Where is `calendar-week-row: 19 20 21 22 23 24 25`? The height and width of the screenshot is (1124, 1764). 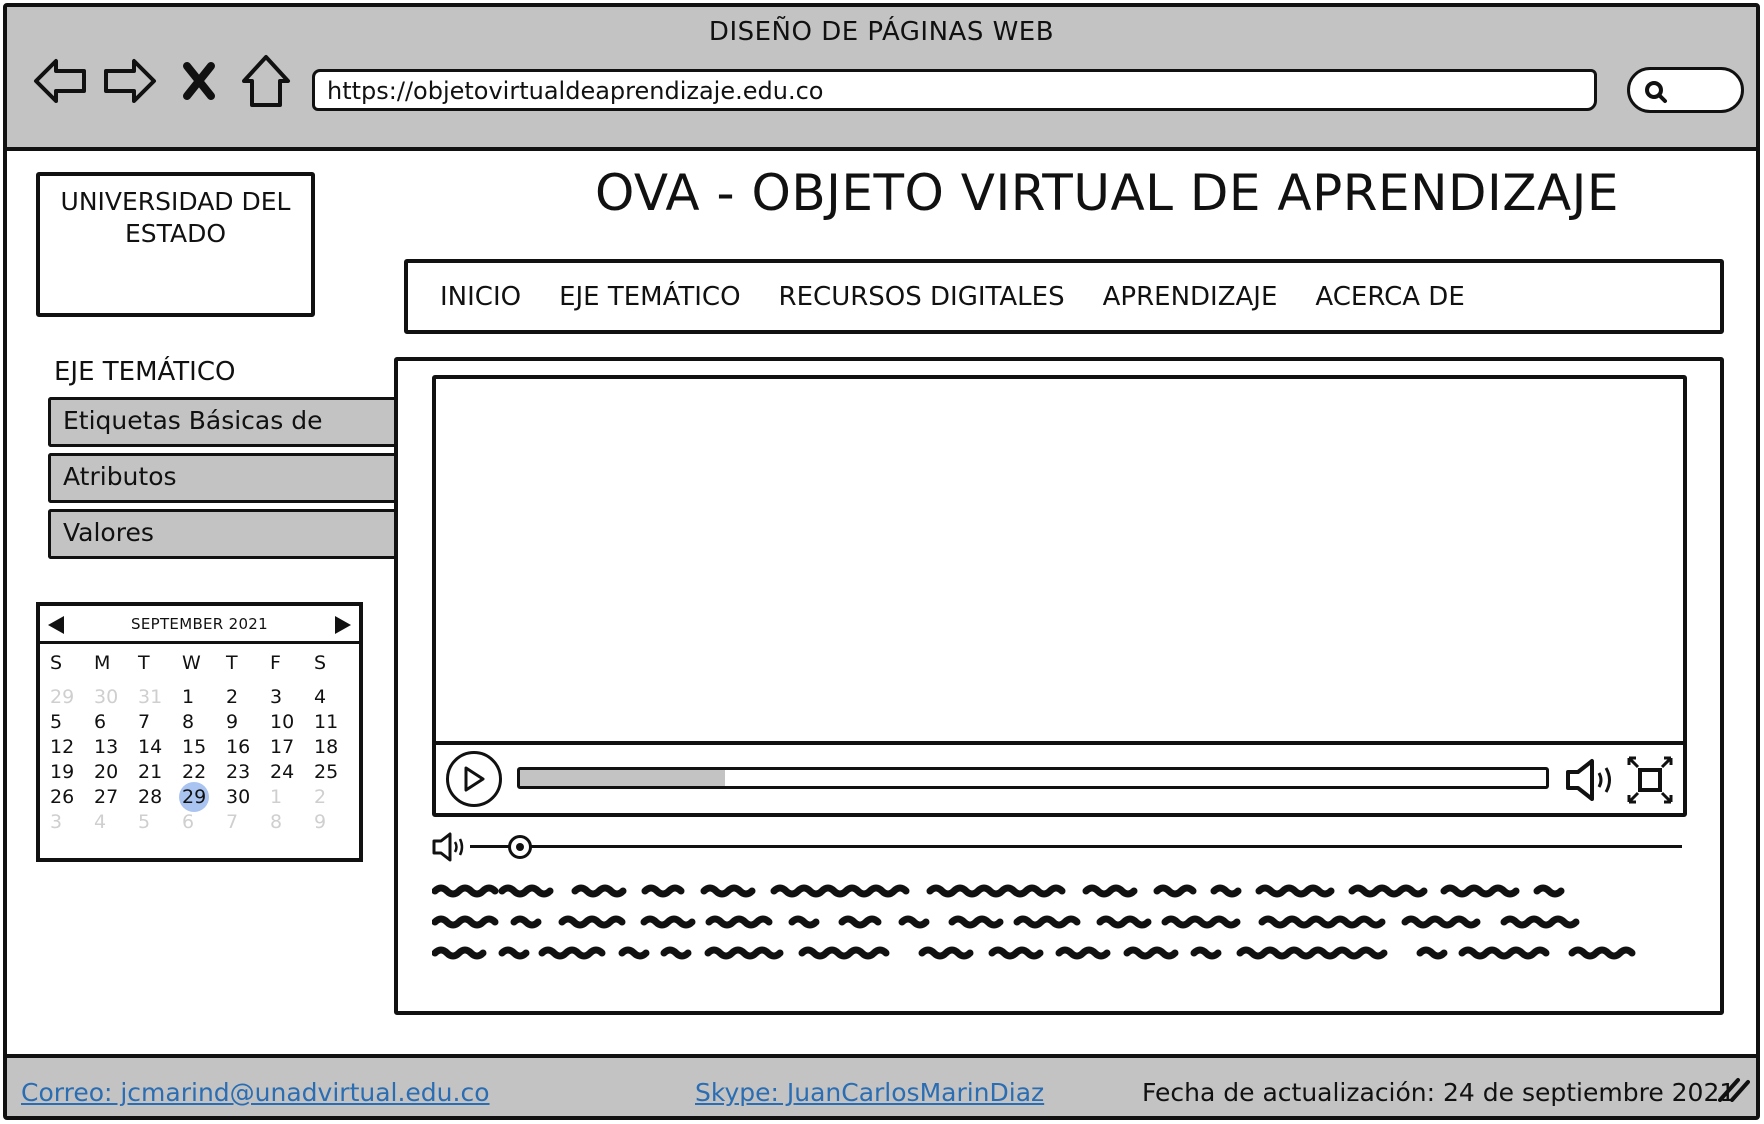 calendar-week-row: 19 20 21 22 23 24 25 is located at coordinates (202, 773).